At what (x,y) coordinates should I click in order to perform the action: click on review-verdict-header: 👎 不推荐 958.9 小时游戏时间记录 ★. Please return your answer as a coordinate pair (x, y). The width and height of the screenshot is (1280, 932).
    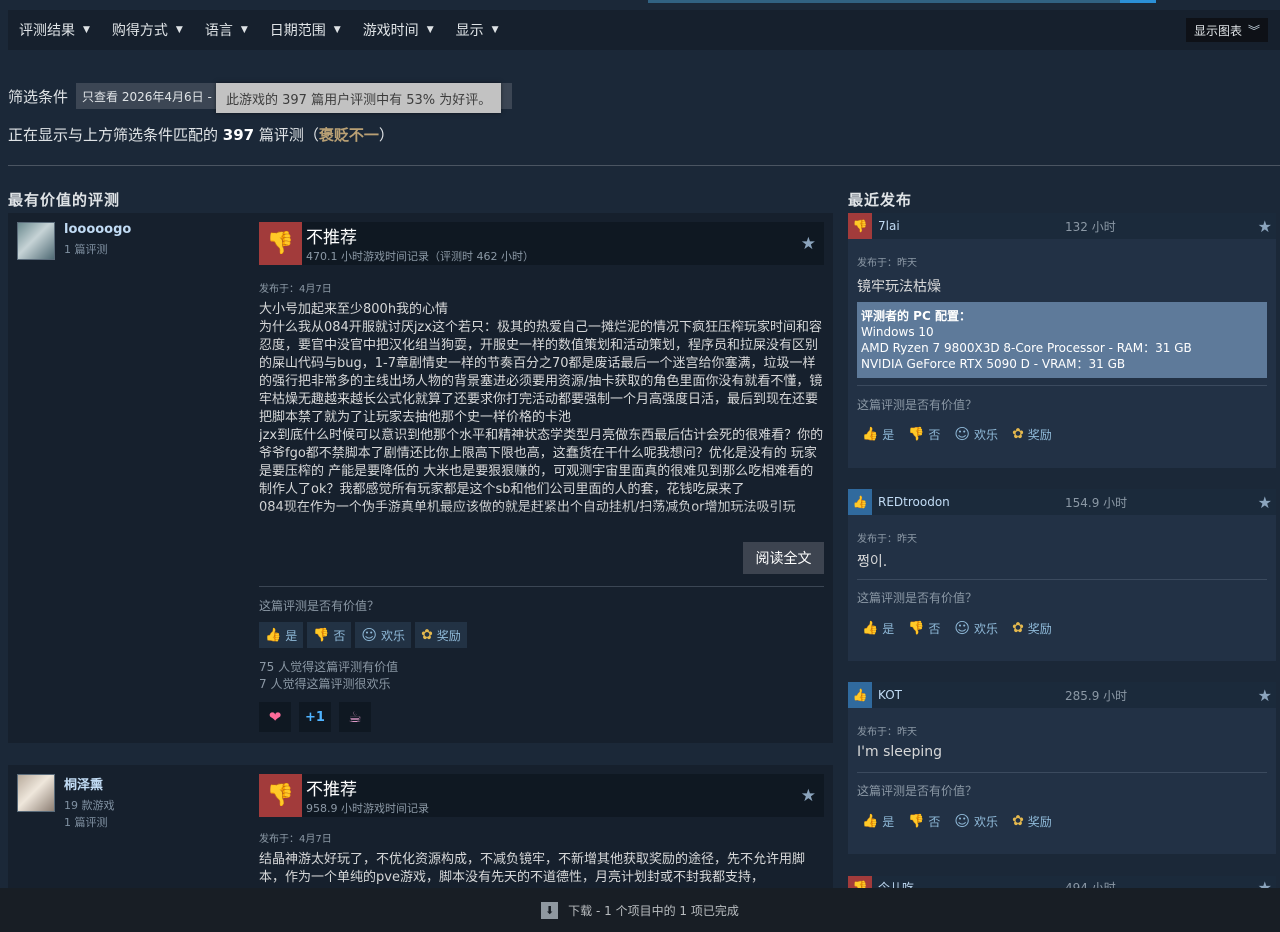
    Looking at the image, I should click on (541, 795).